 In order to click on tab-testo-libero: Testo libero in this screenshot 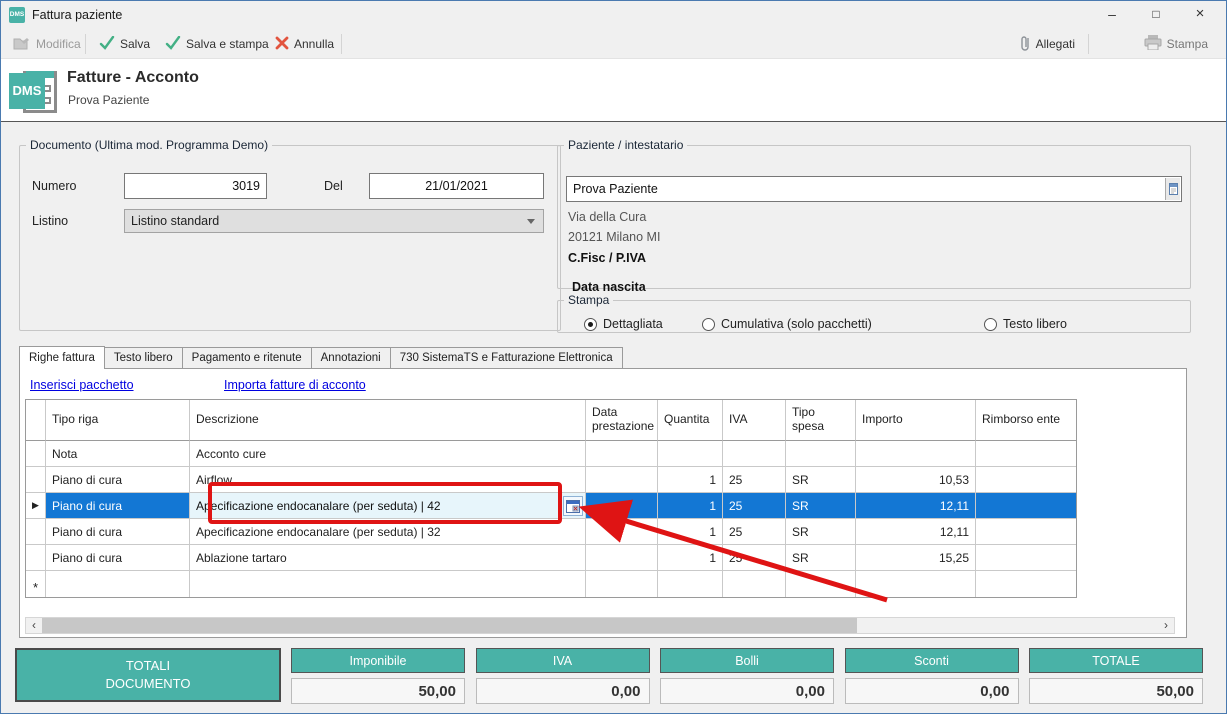, I will do `click(143, 358)`.